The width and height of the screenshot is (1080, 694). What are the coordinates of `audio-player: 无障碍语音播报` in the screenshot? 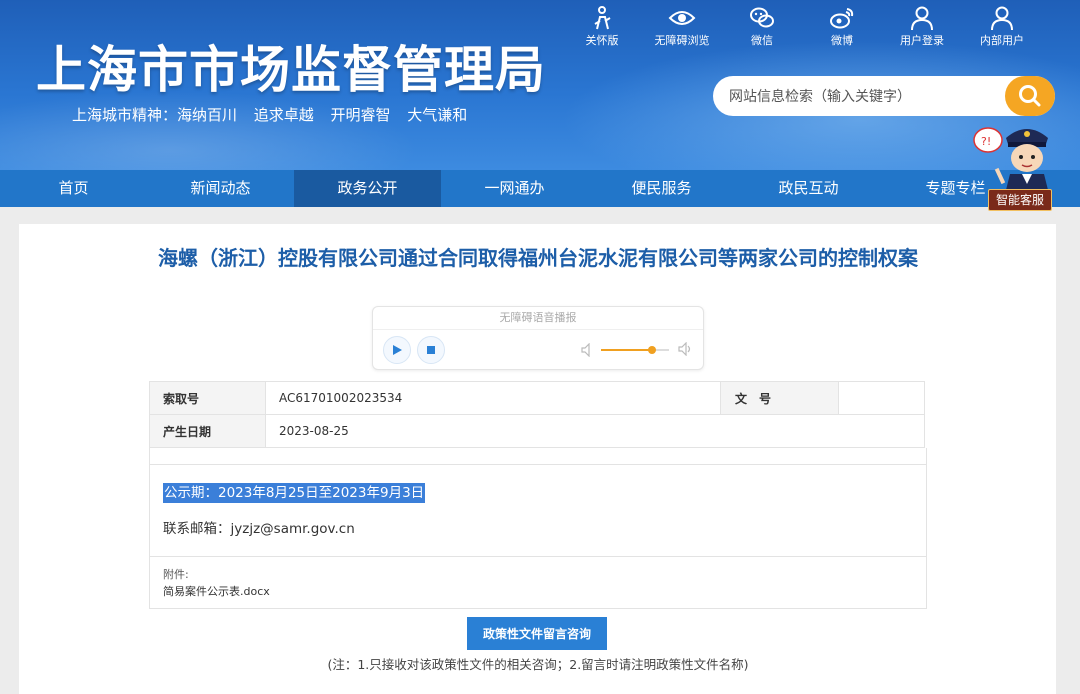 It's located at (538, 338).